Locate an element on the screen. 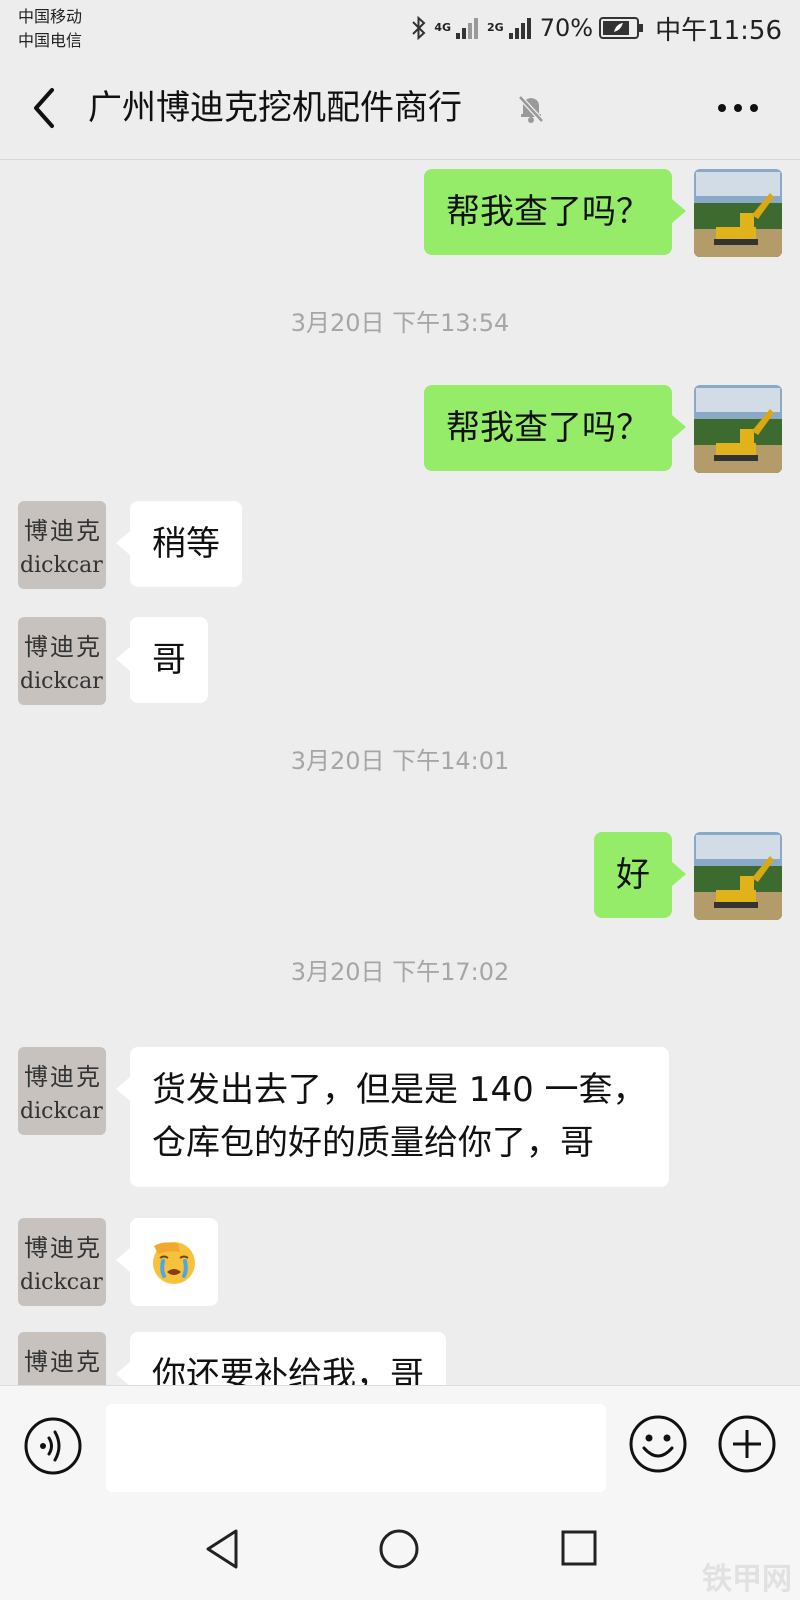 This screenshot has width=800, height=1600. message-bubble: 货发出去了，但是是 140 一套， 仓库包的好的质量给你了，哥 is located at coordinates (392, 1117).